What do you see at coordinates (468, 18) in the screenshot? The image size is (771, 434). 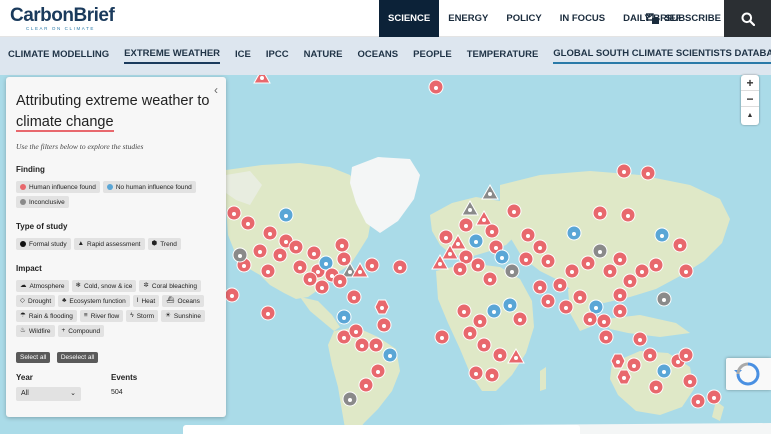 I see `nav-energy: ENERGY` at bounding box center [468, 18].